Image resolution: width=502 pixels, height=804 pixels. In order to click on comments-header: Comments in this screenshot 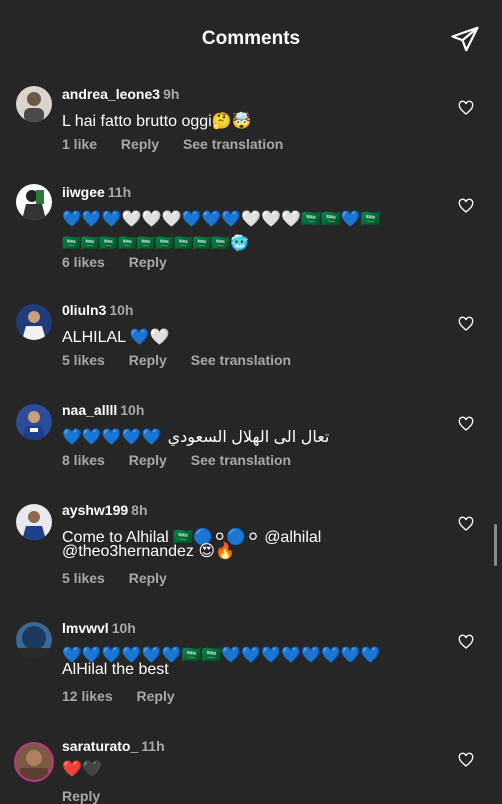, I will do `click(251, 39)`.